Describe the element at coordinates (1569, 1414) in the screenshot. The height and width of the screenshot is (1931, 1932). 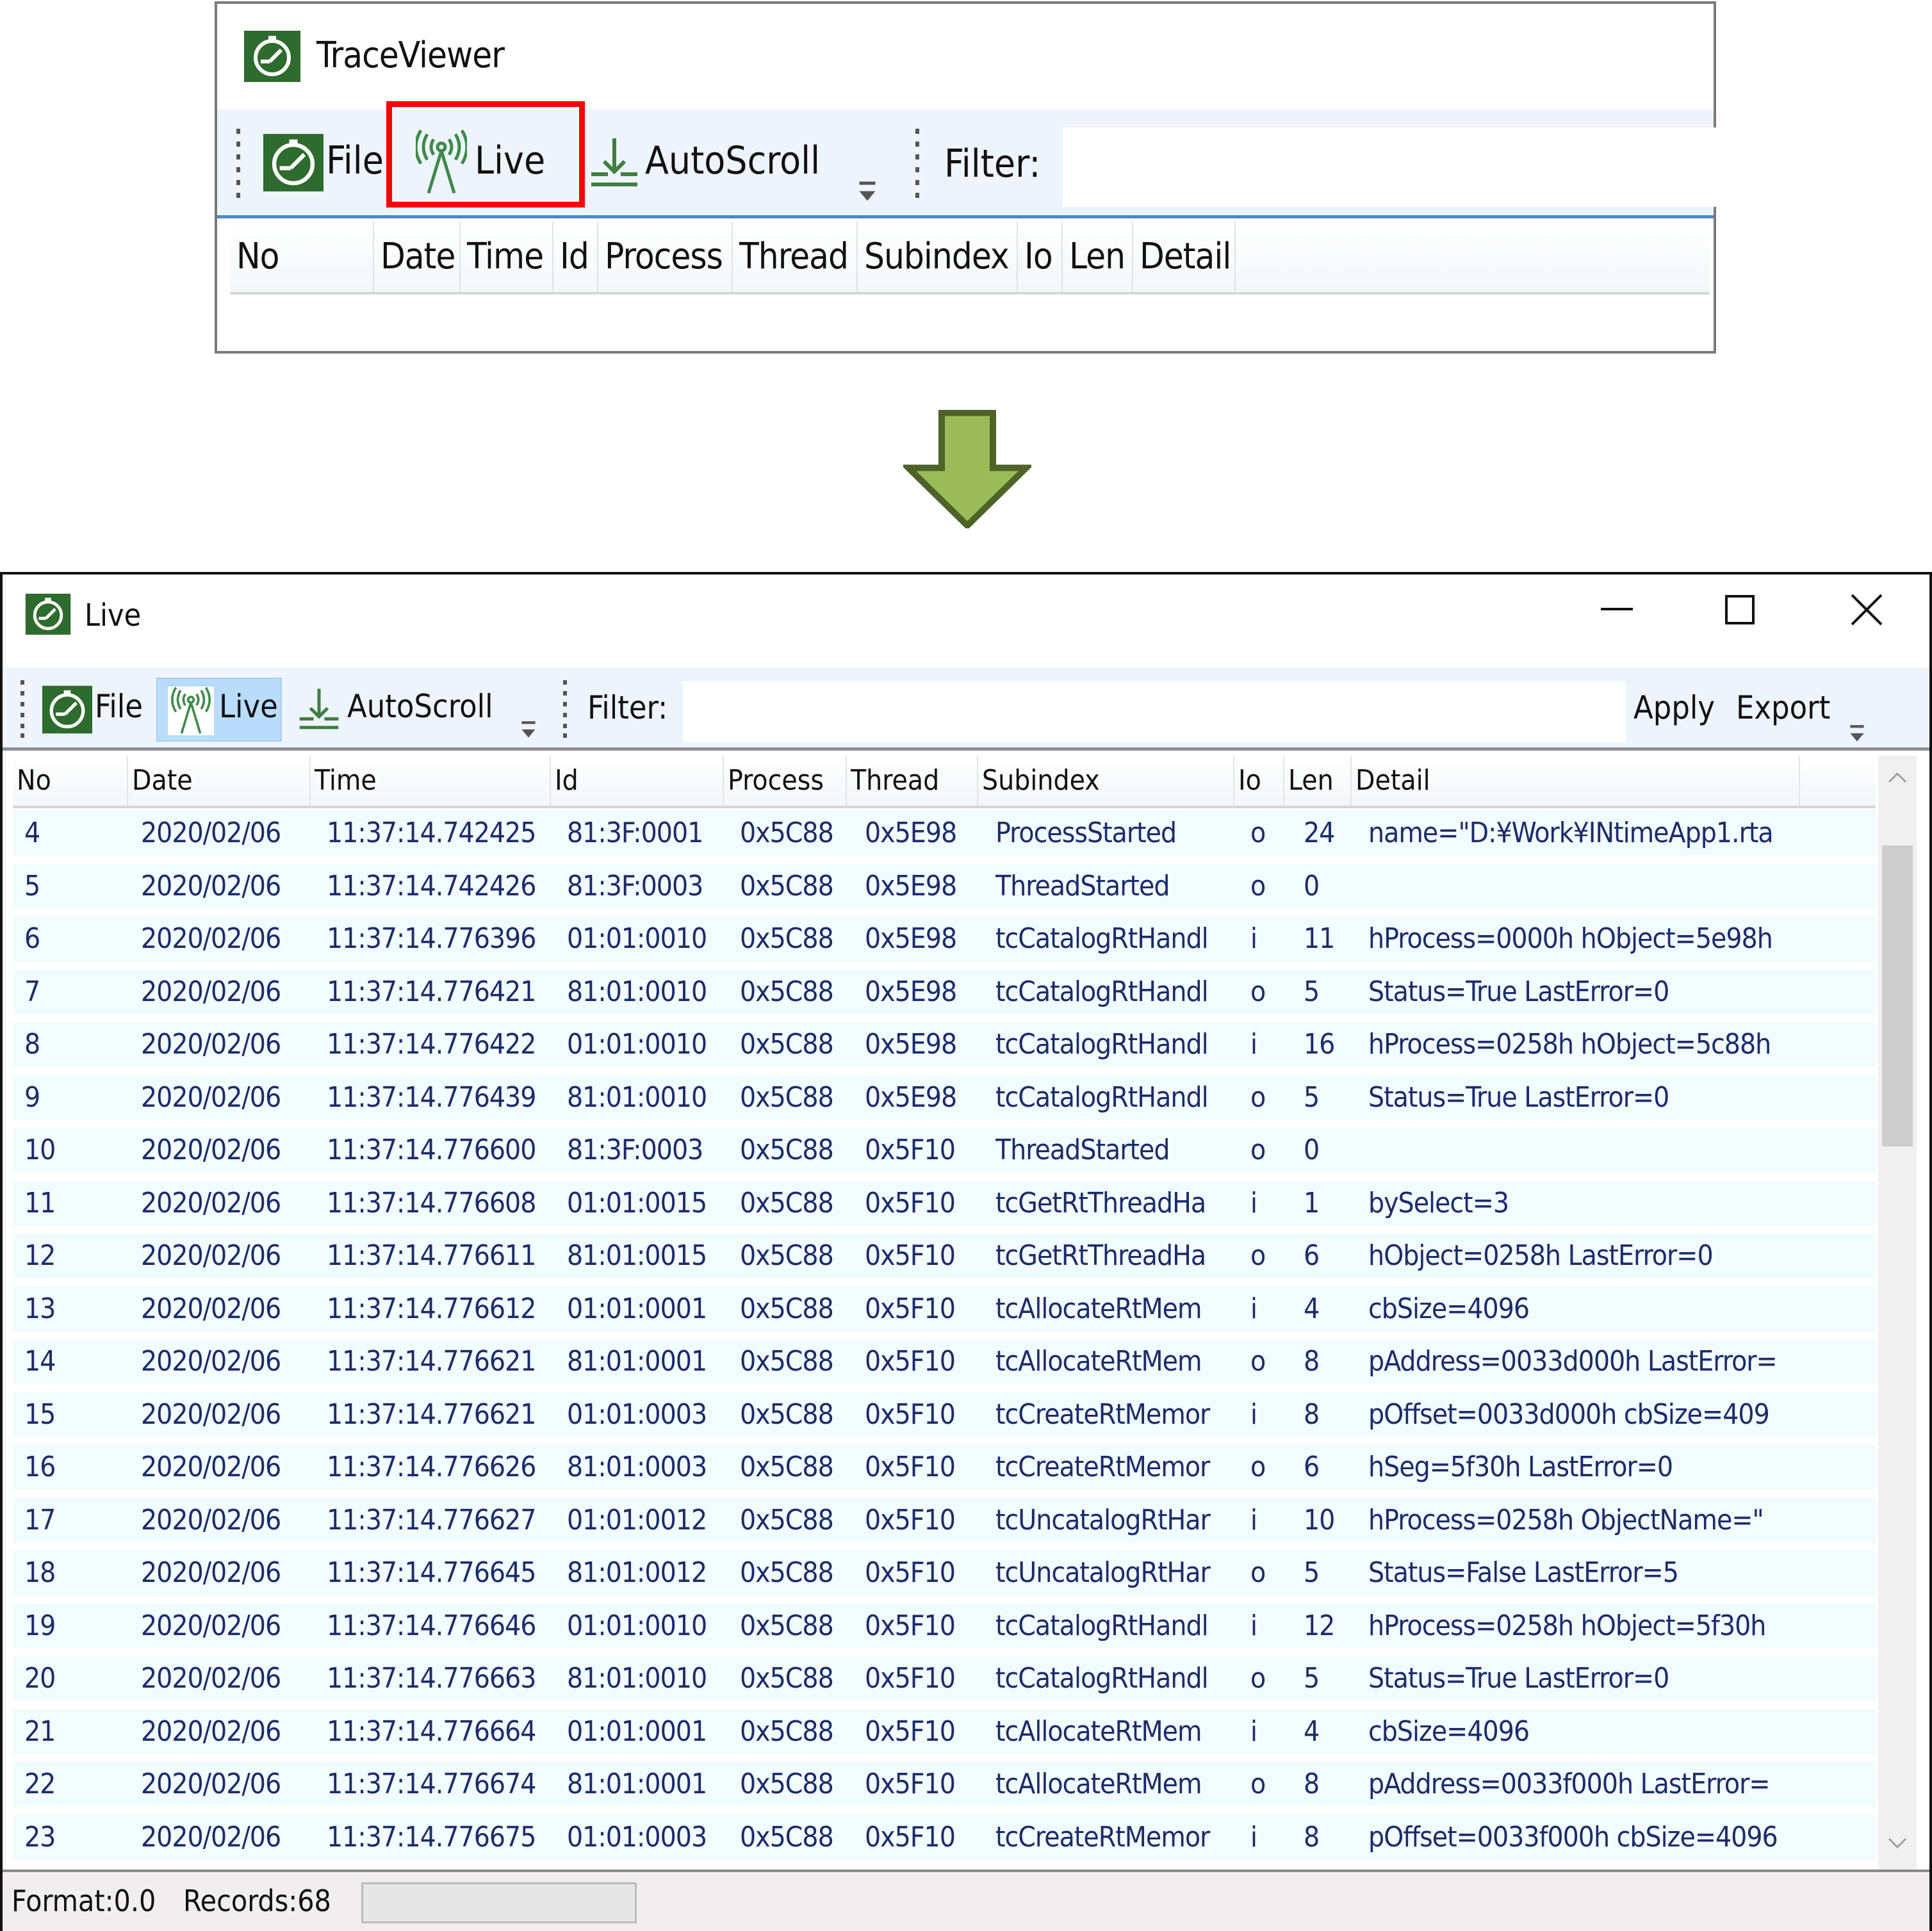
I see `cell-detail: pOffset=0033d000h cbSize=409` at that location.